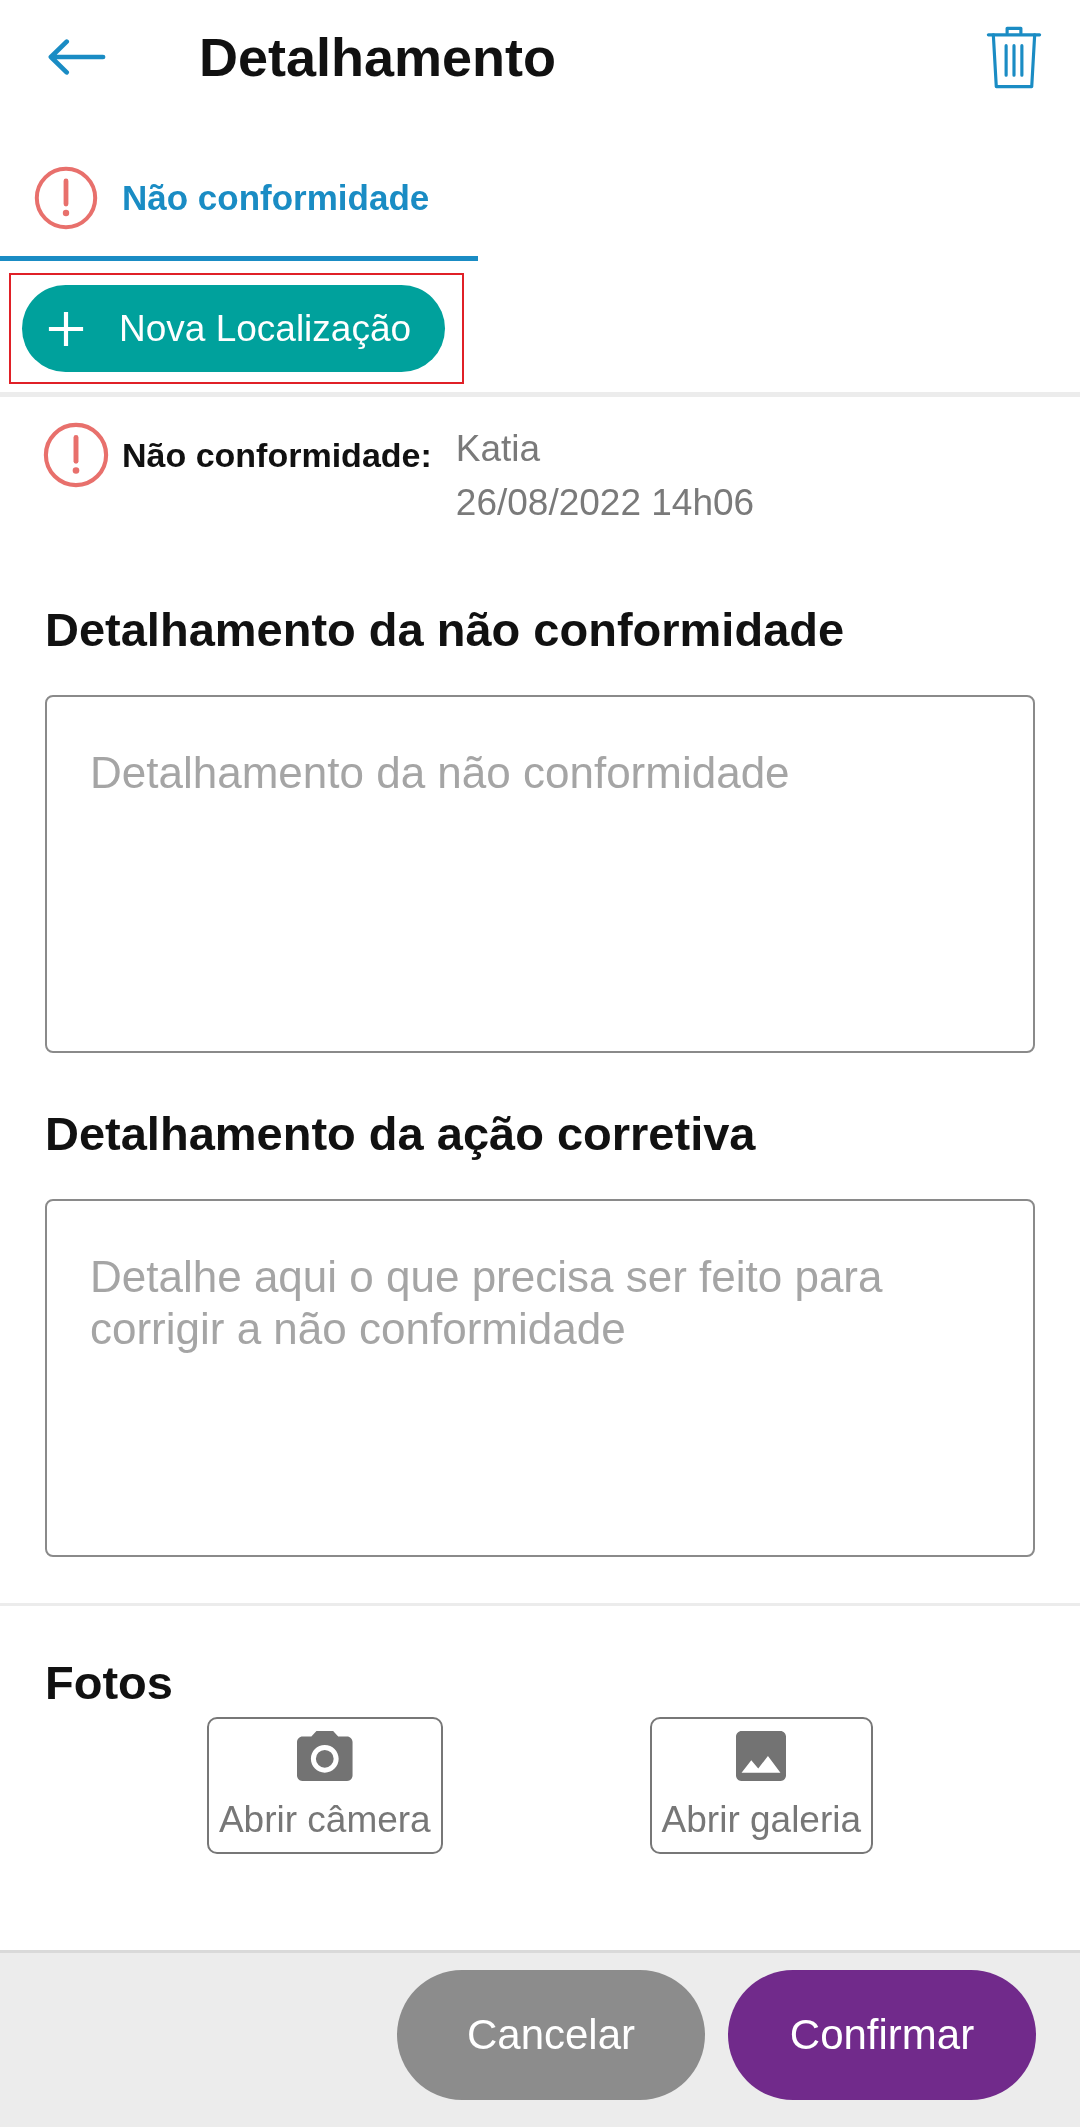 The width and height of the screenshot is (1080, 2127). What do you see at coordinates (761, 1785) in the screenshot?
I see `open-gallery-button: Abrir galeria` at bounding box center [761, 1785].